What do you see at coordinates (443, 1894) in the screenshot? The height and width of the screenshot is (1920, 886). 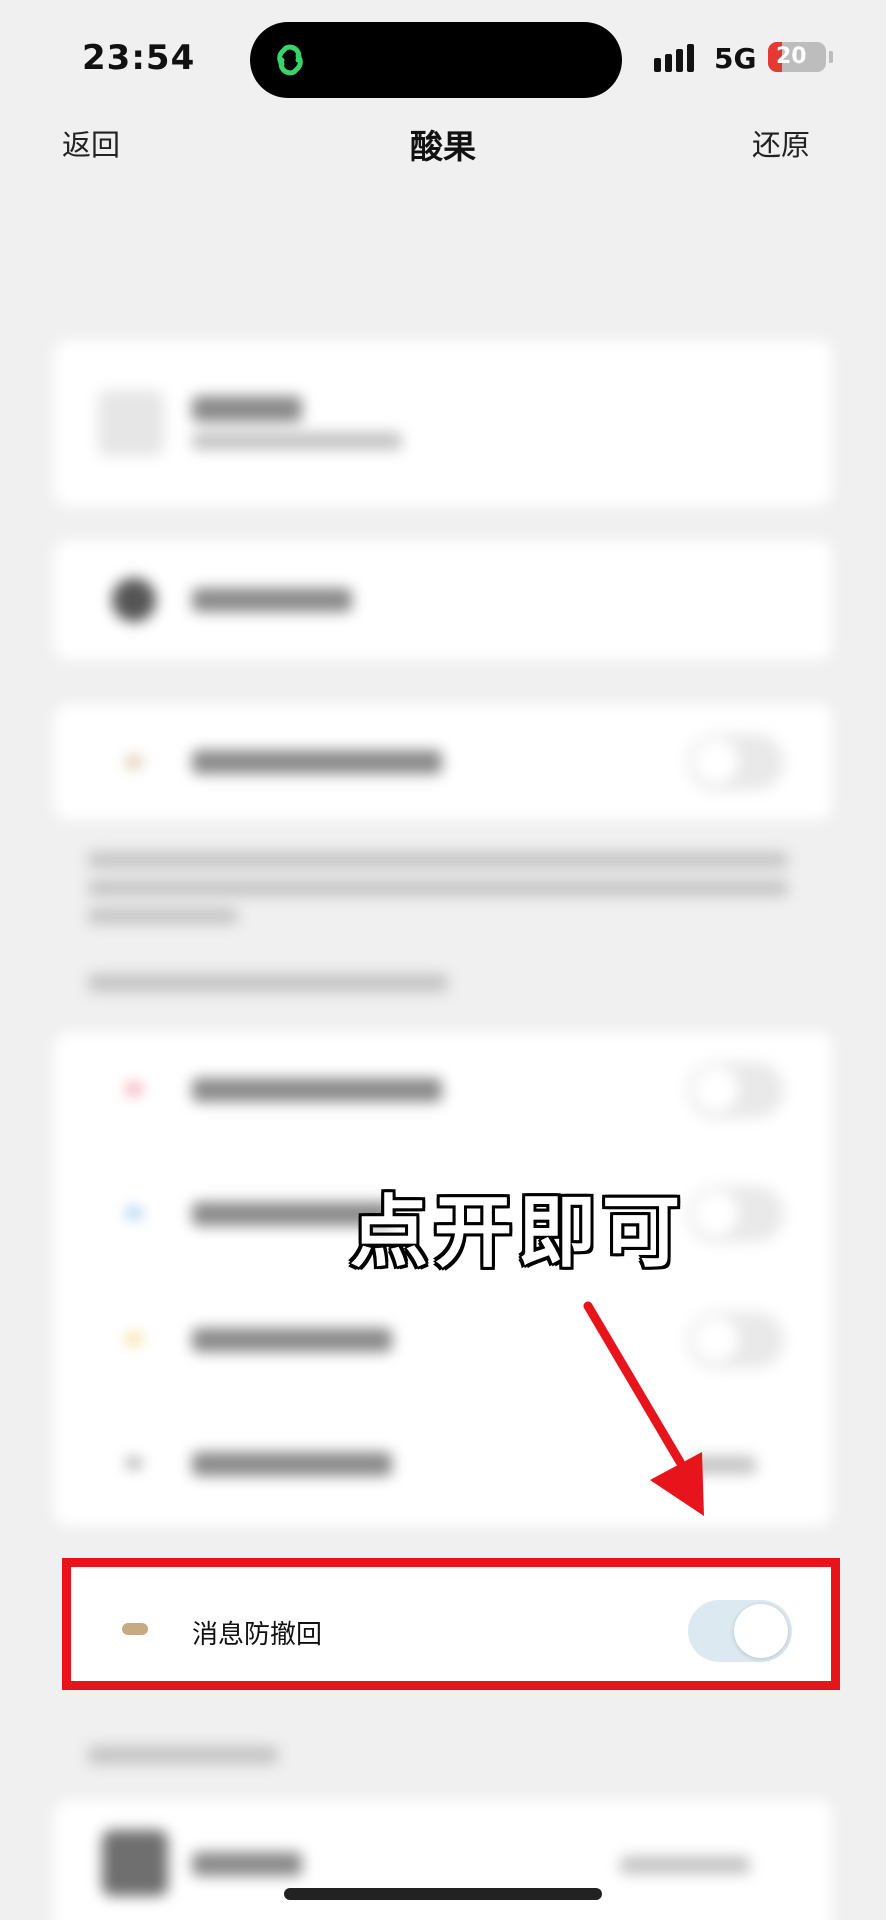 I see `home-indicator` at bounding box center [443, 1894].